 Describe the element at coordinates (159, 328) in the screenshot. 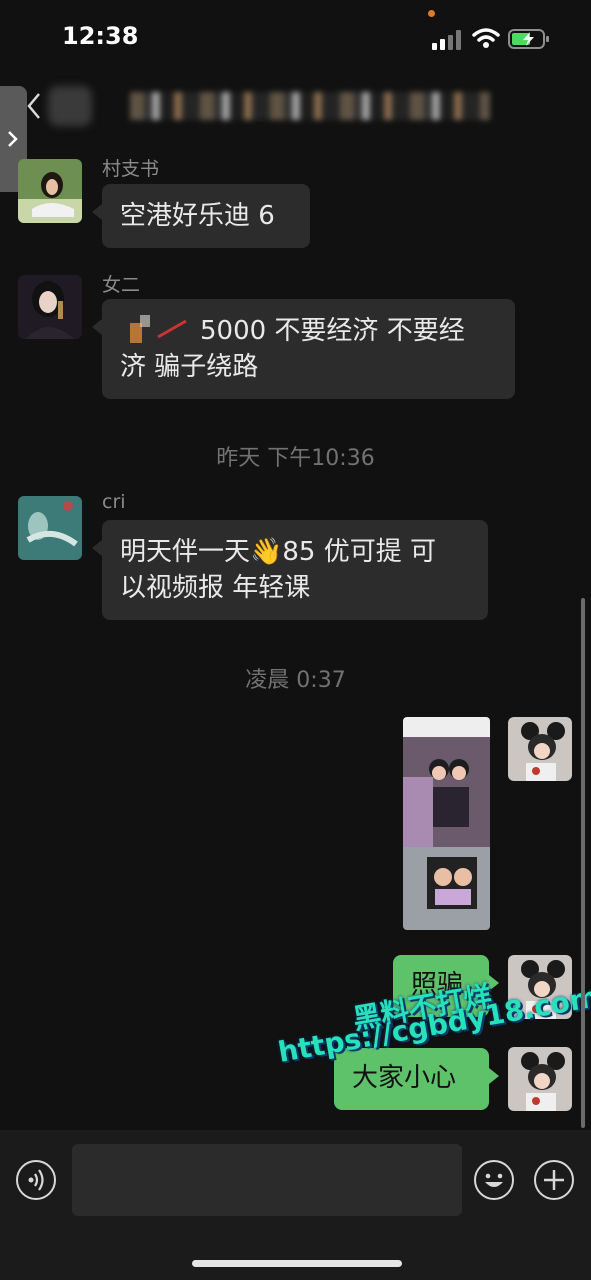

I see `emoji-blurred` at that location.